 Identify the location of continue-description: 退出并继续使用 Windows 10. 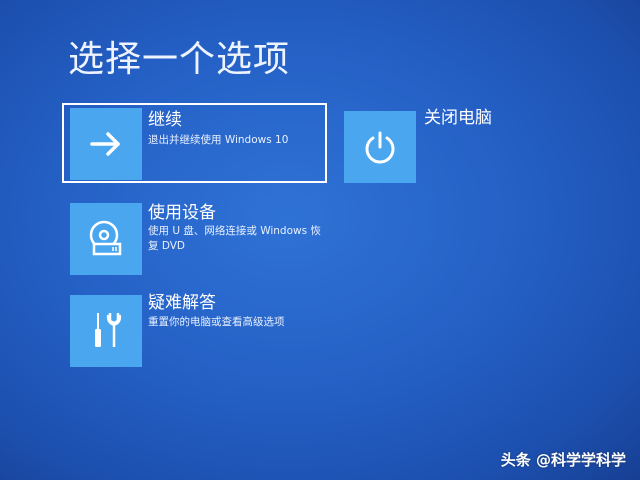
(218, 140).